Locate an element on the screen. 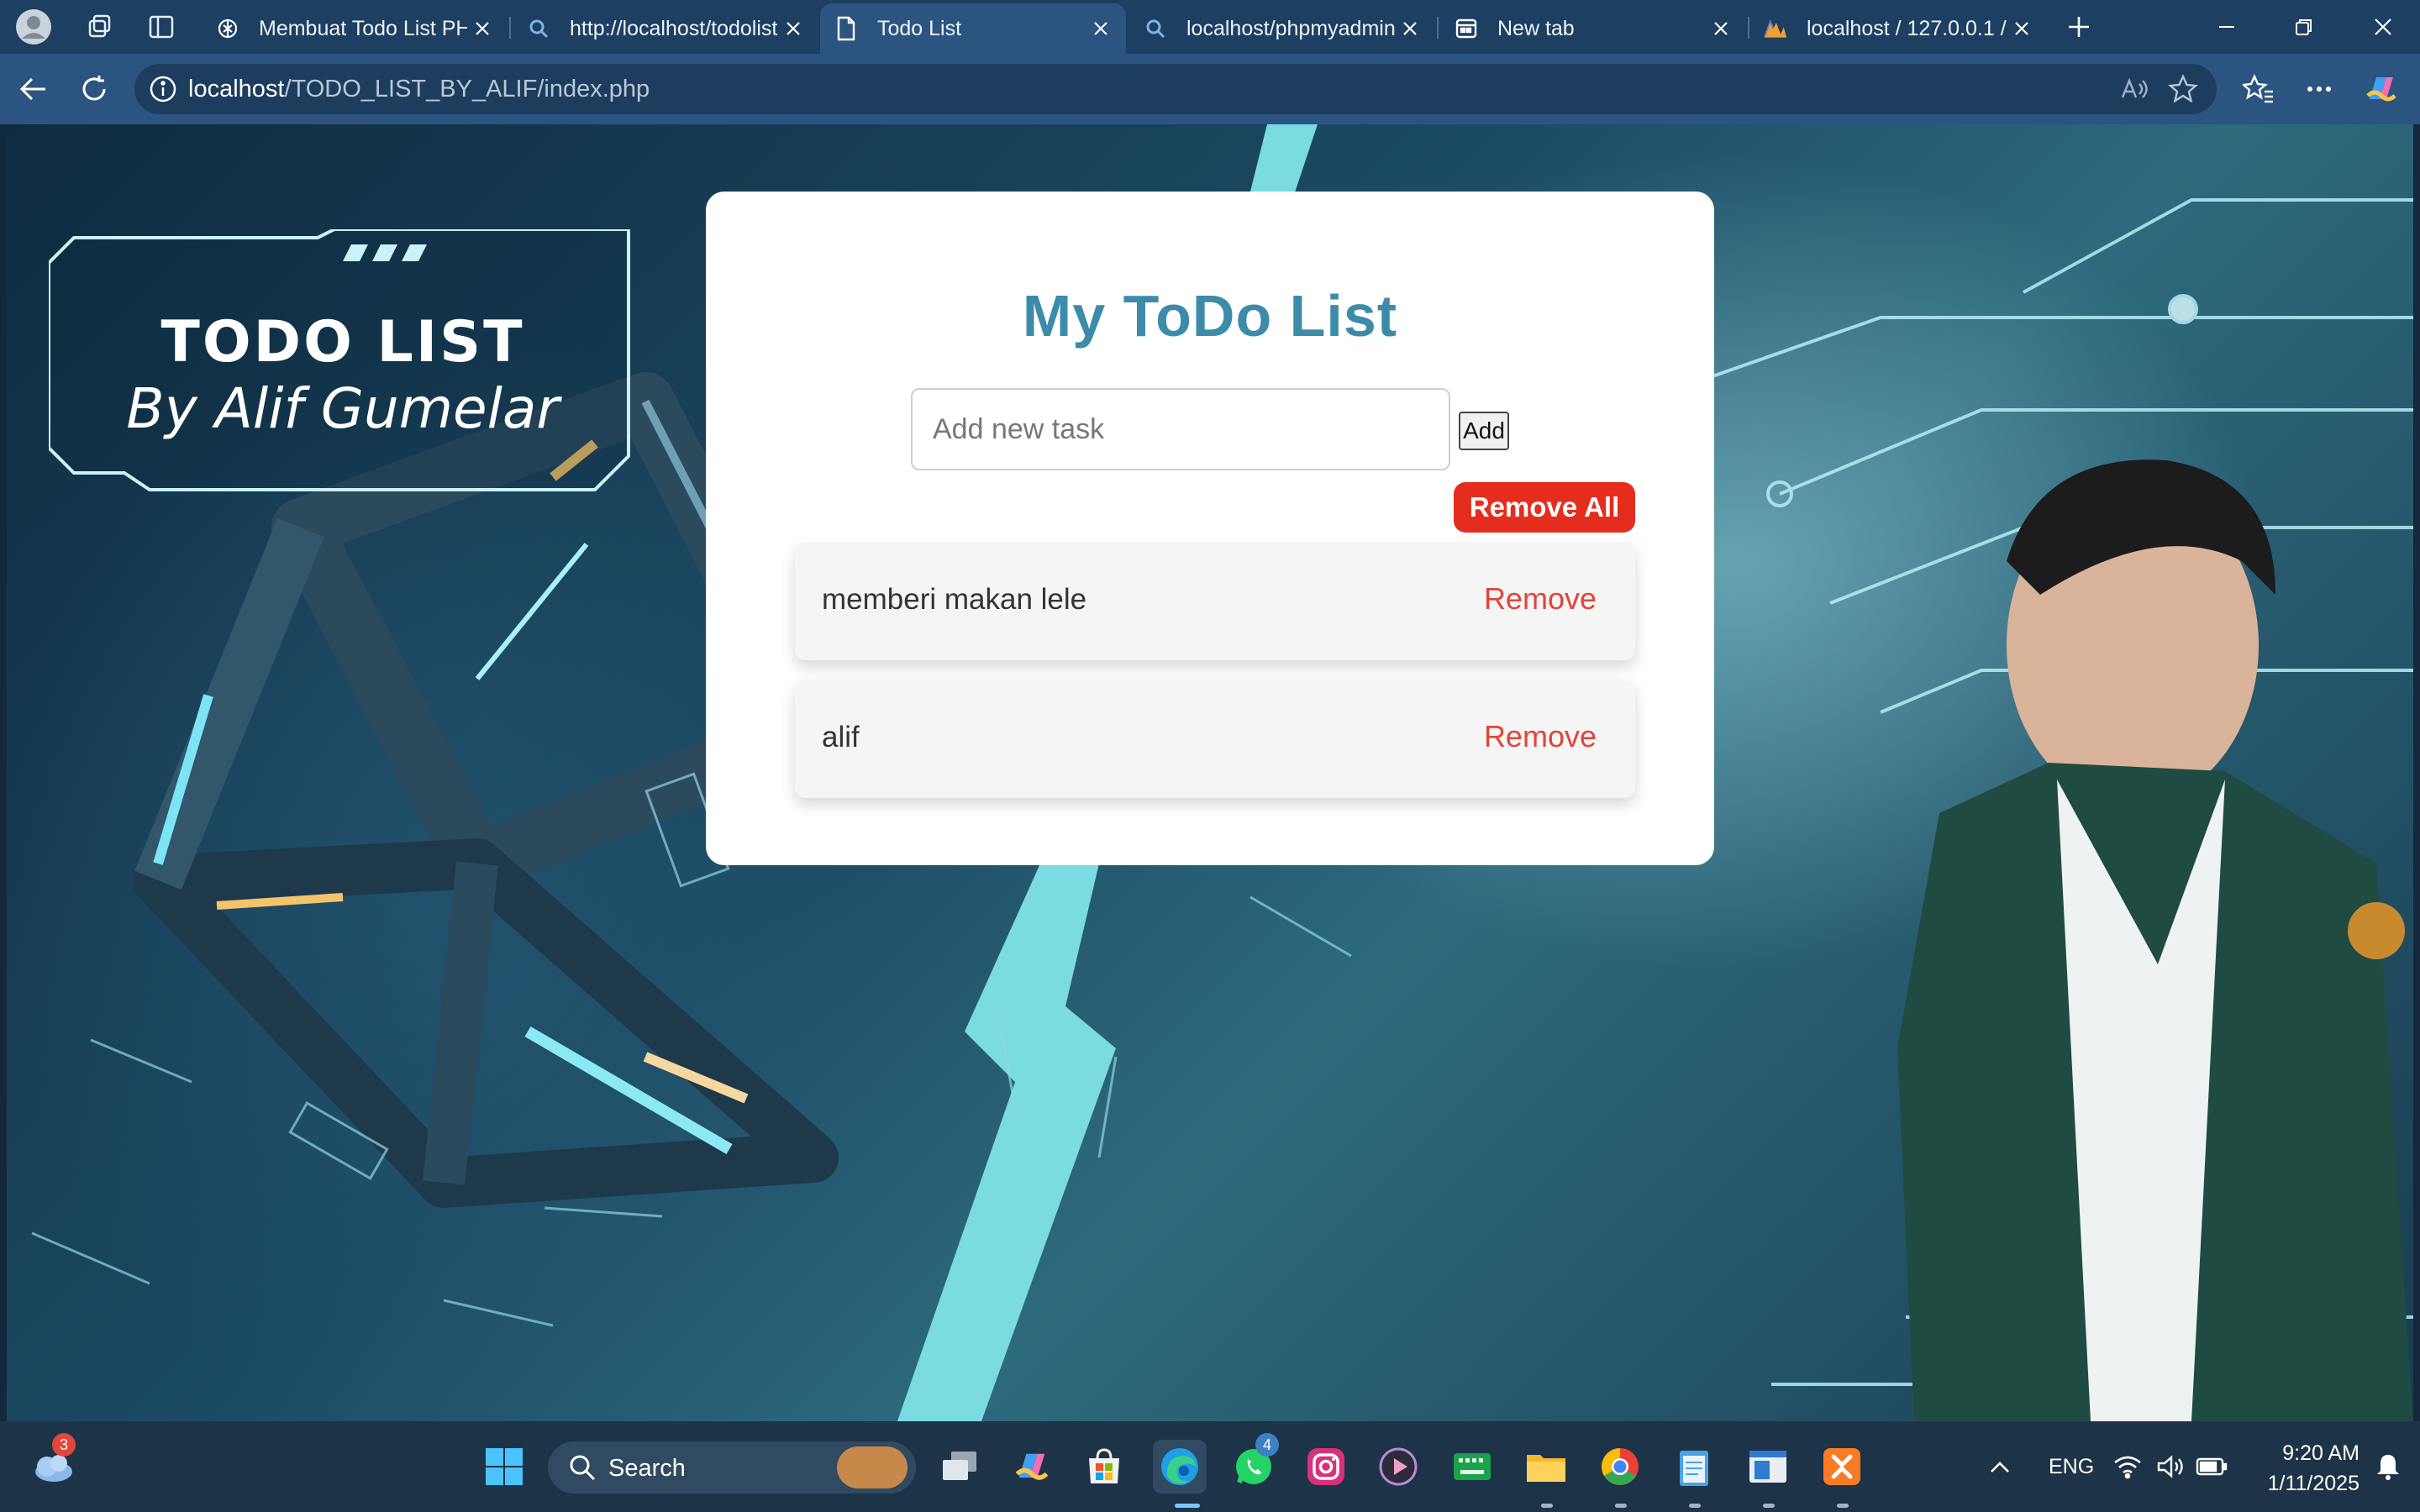 This screenshot has height=1512, width=2420. url-path: /TODO_LIST_BY_ALIF/index.php is located at coordinates (467, 89).